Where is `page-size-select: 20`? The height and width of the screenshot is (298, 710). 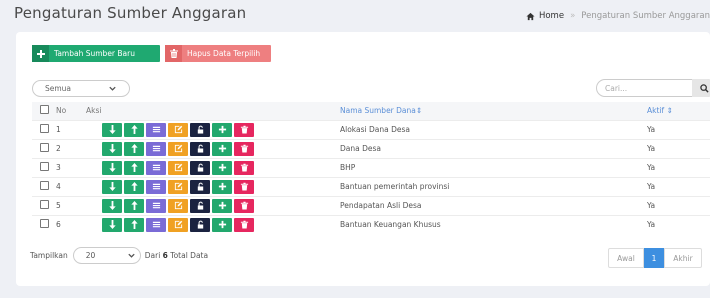
page-size-select: 20 is located at coordinates (106, 255).